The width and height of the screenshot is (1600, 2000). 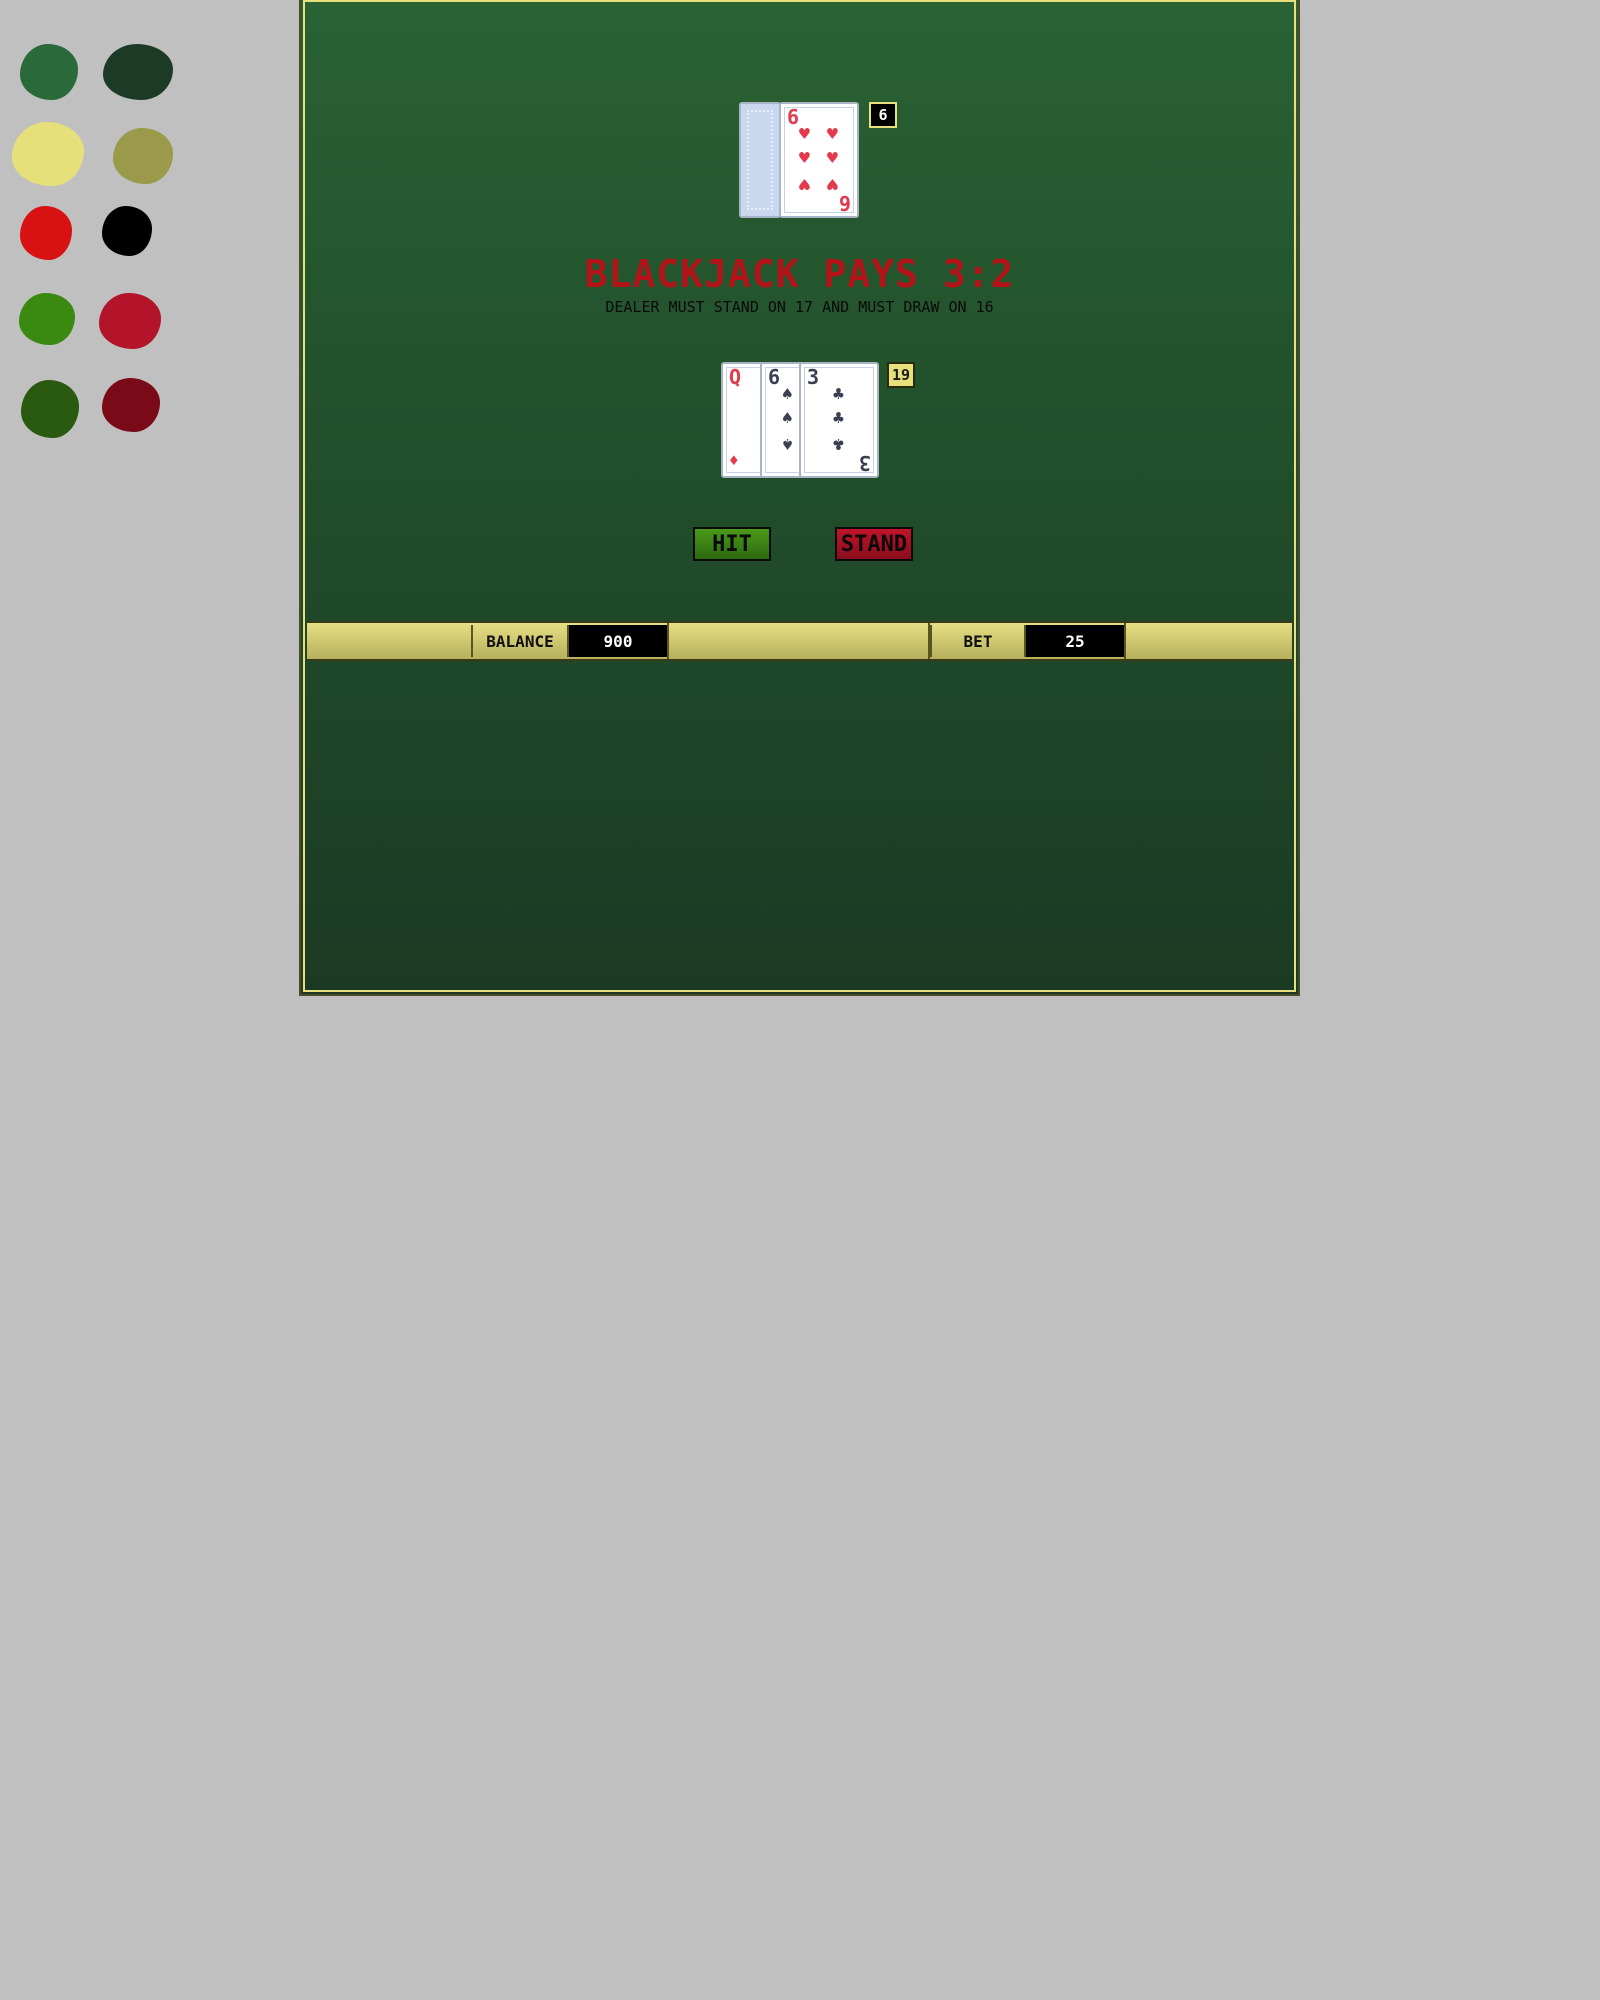 What do you see at coordinates (50, 409) in the screenshot?
I see `swatch-hit-dark-green` at bounding box center [50, 409].